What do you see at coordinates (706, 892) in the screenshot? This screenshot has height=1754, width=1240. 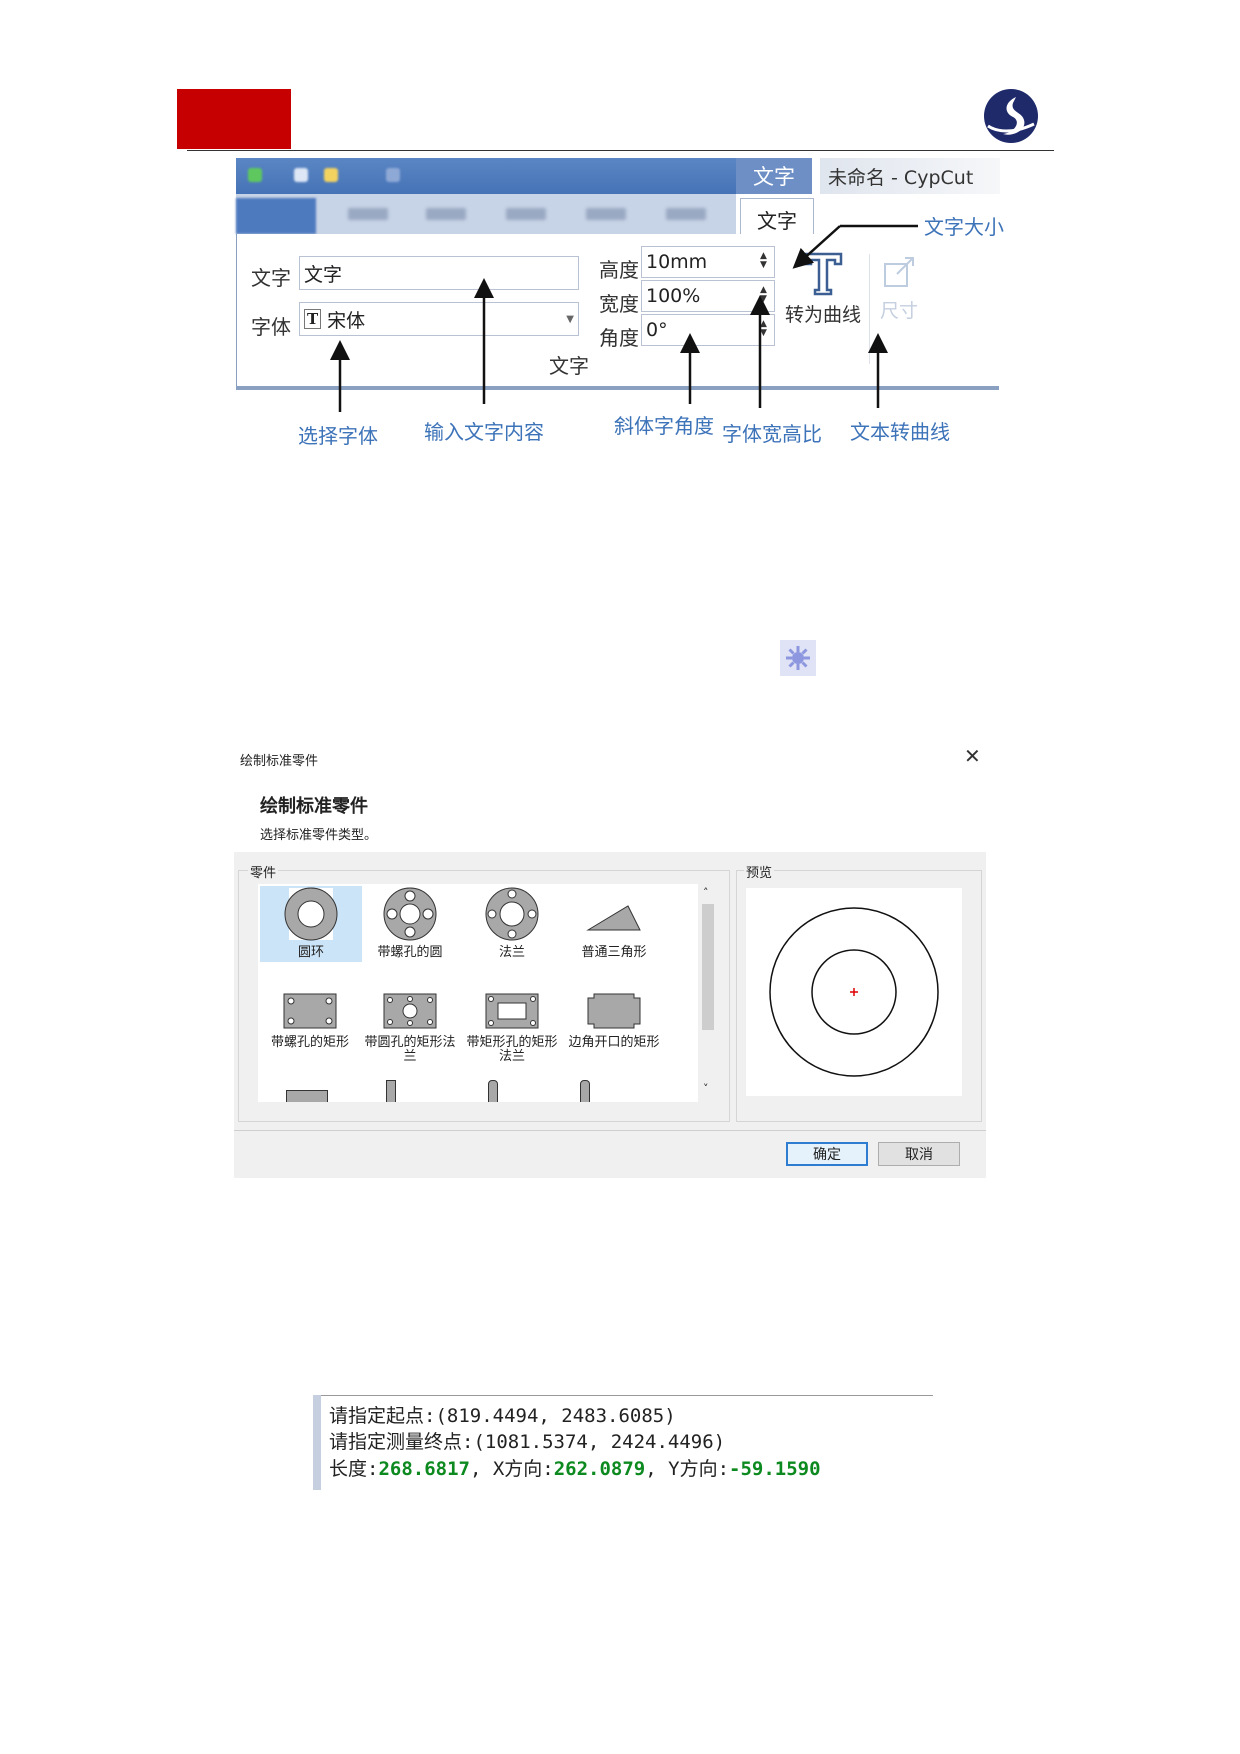 I see `chevron-up-icon: ˄` at bounding box center [706, 892].